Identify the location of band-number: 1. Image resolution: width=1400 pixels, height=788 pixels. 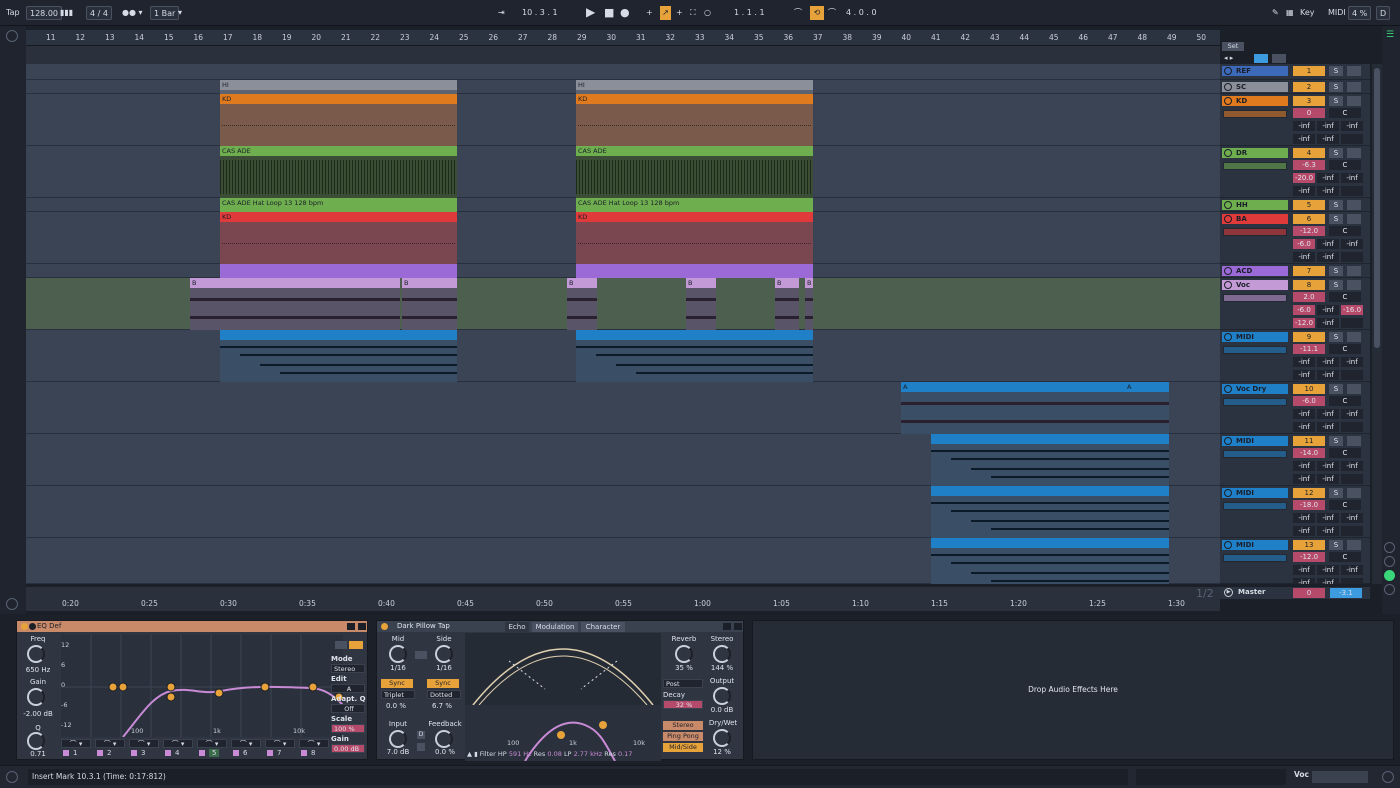
(75, 753).